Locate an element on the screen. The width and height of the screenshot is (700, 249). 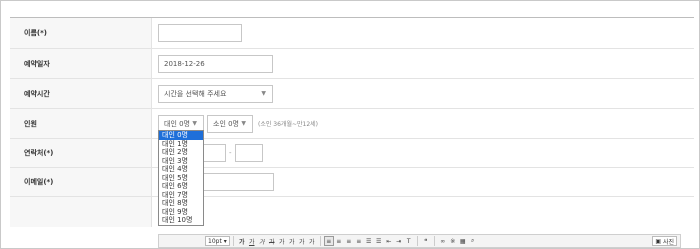
date-row: 예약일자 2018-12-26 is located at coordinates (352, 64).